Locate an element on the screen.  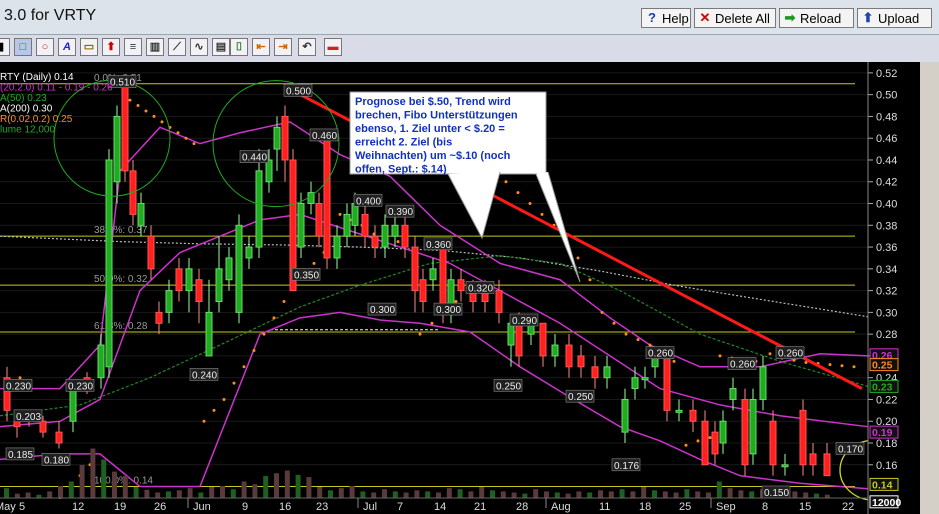
callout-tool-icon: ▭ is located at coordinates (89, 47).